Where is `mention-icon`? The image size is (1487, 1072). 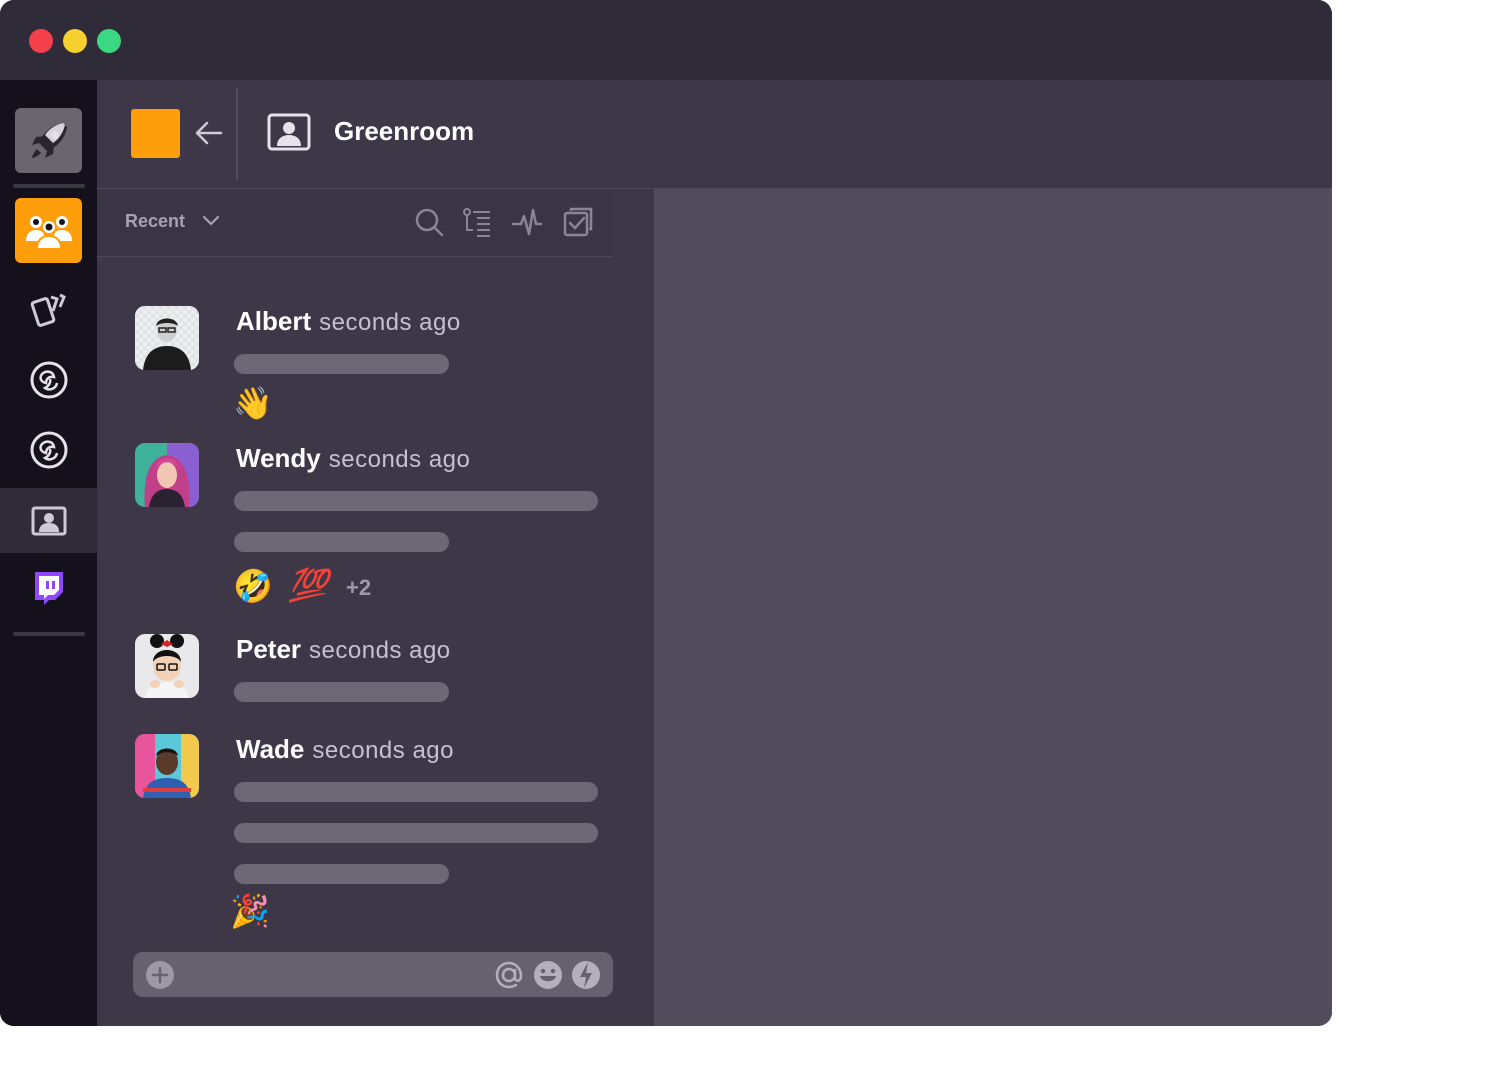 mention-icon is located at coordinates (509, 975).